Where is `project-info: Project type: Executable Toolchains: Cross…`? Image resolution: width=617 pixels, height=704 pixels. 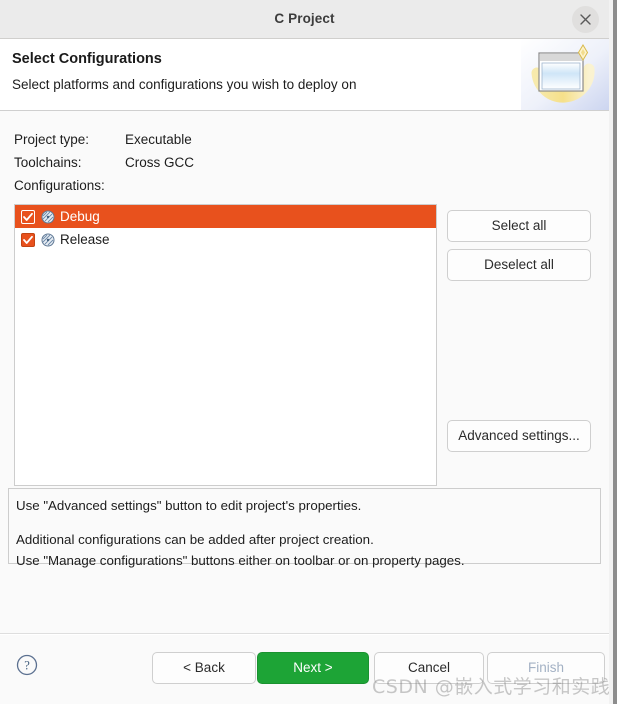 project-info: Project type: Executable Toolchains: Cross… is located at coordinates (104, 162).